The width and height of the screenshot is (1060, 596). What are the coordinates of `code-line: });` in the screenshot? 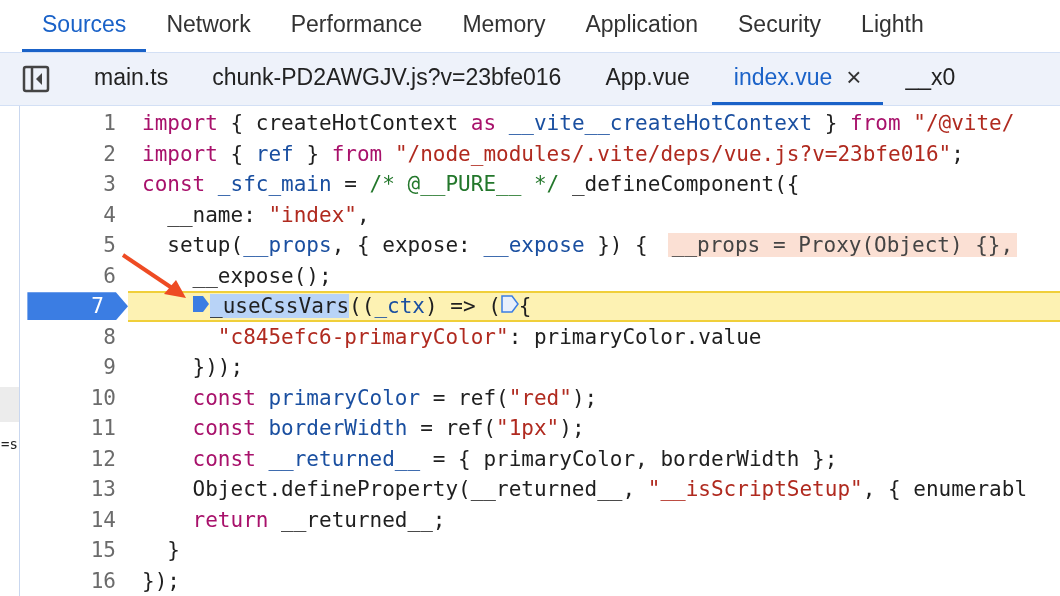 It's located at (161, 580).